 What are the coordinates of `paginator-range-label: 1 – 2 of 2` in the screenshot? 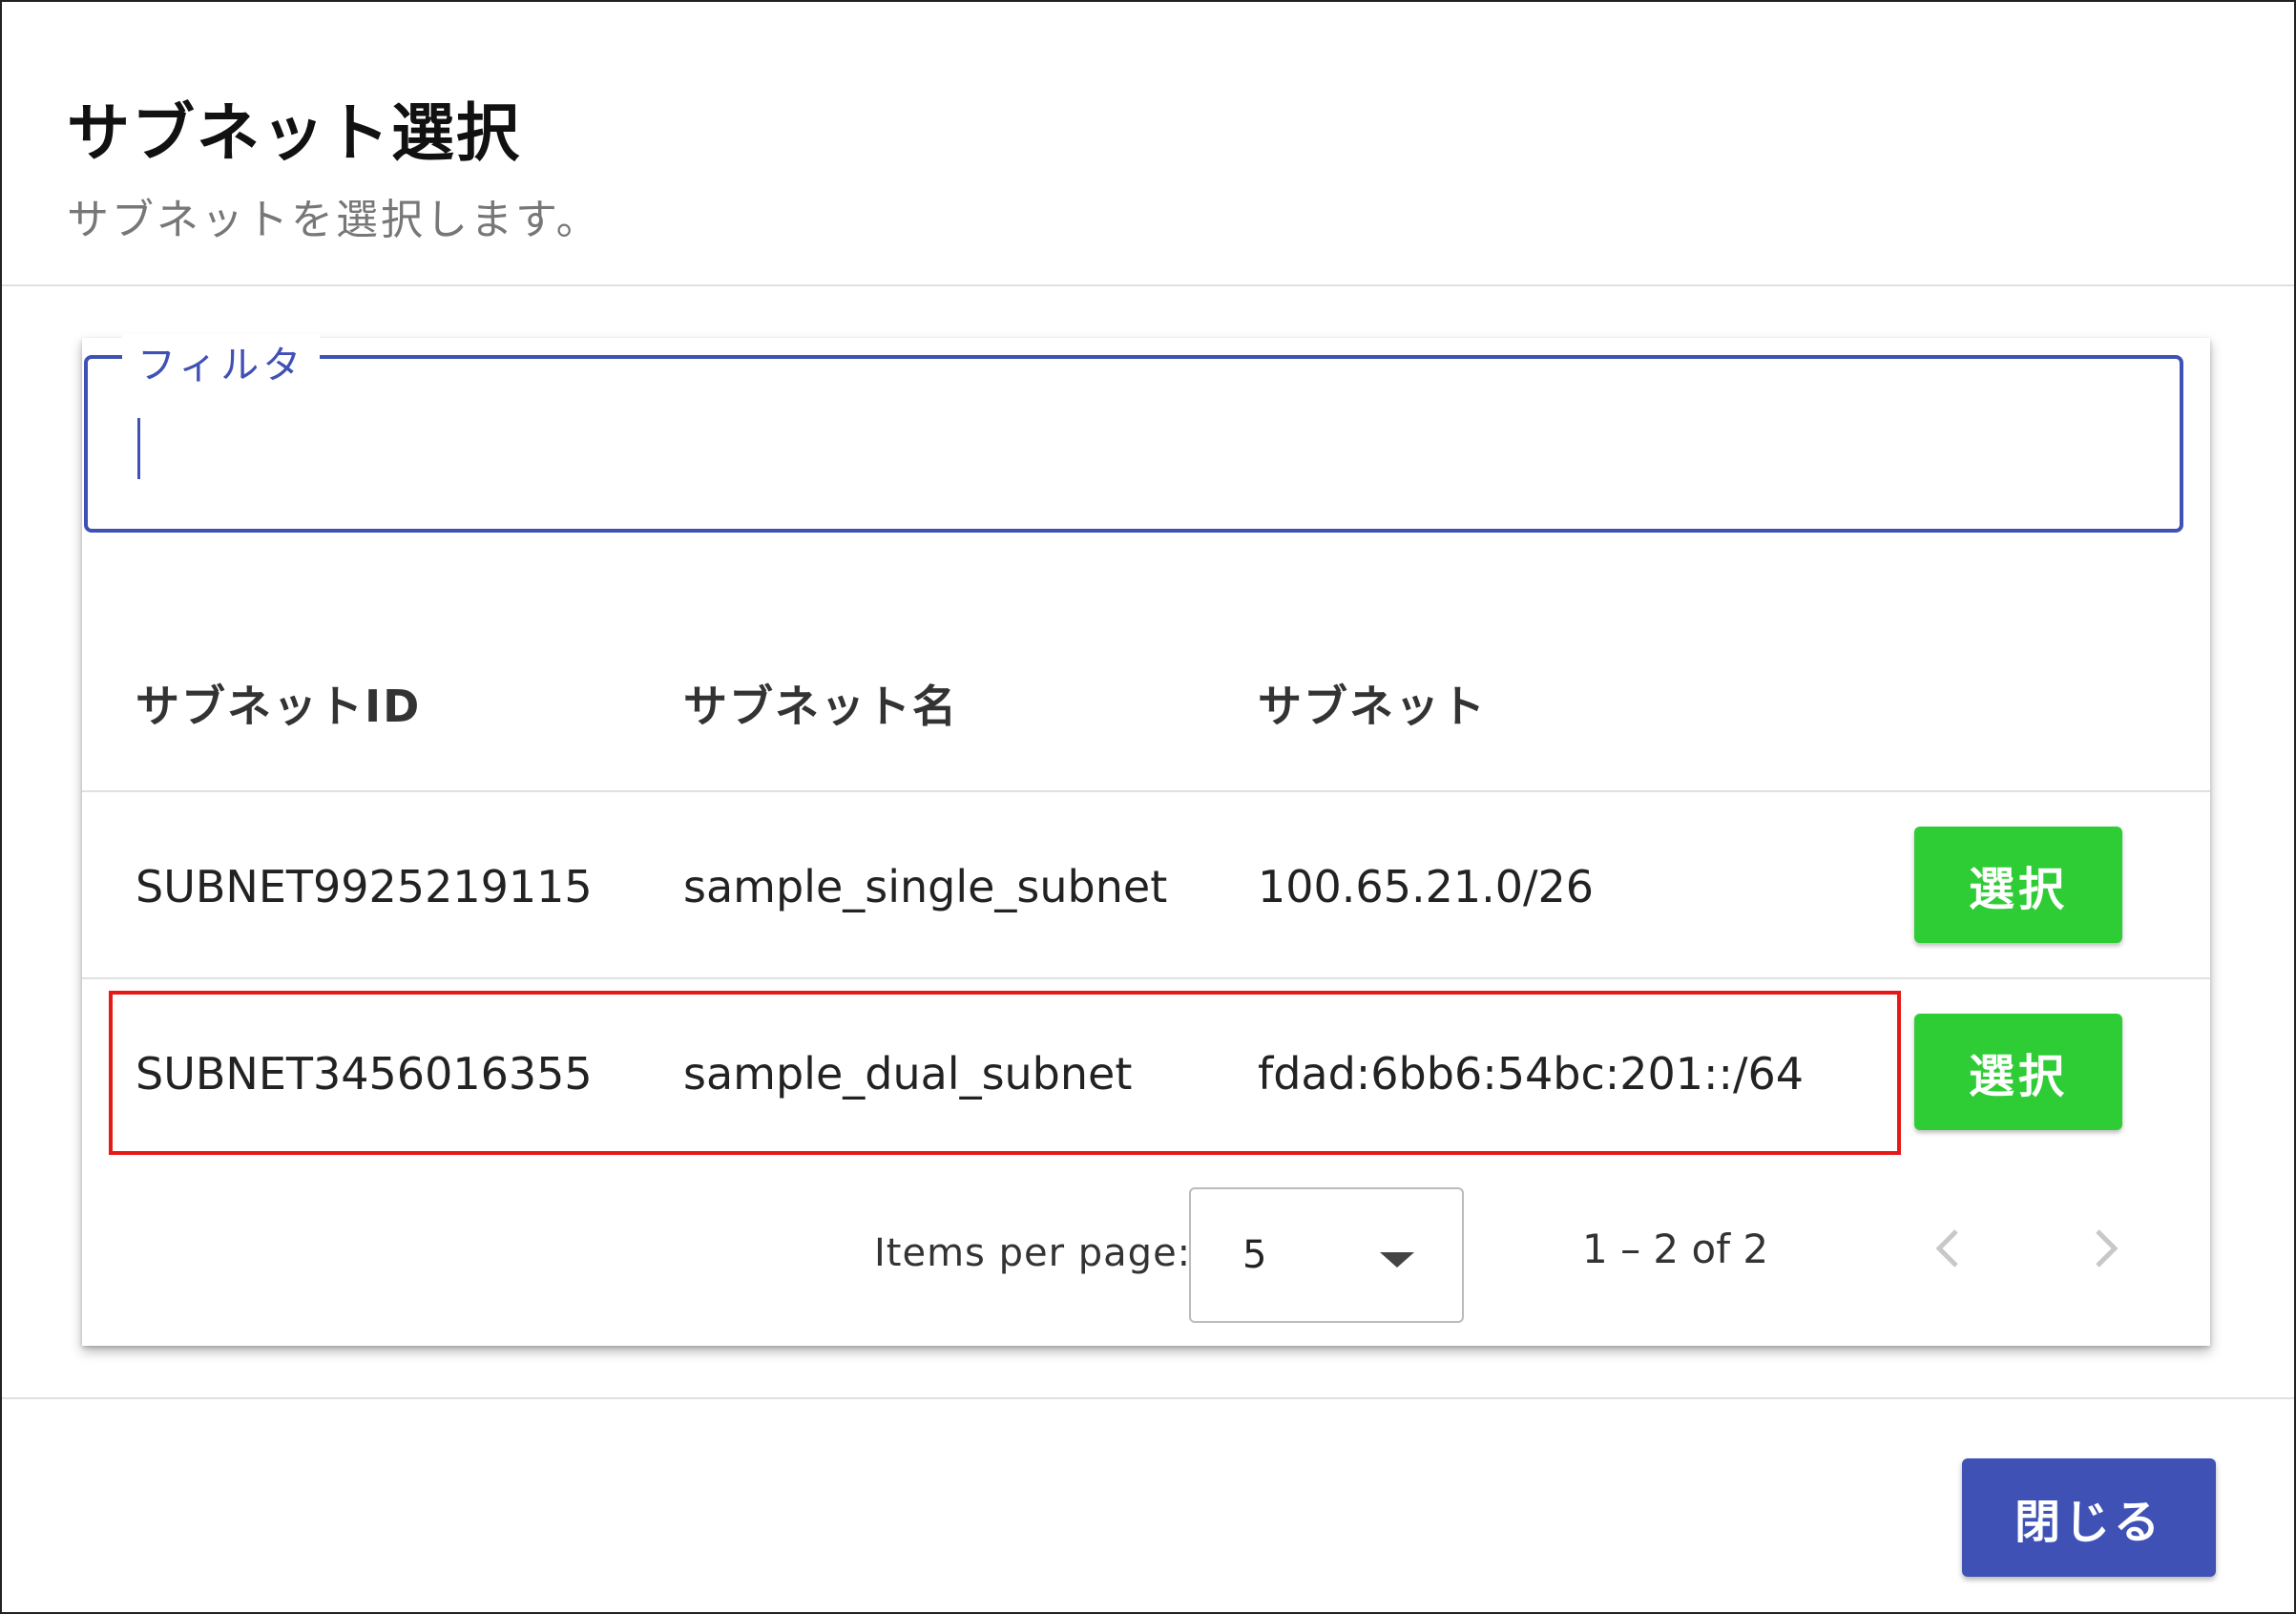 It's located at (1676, 1249).